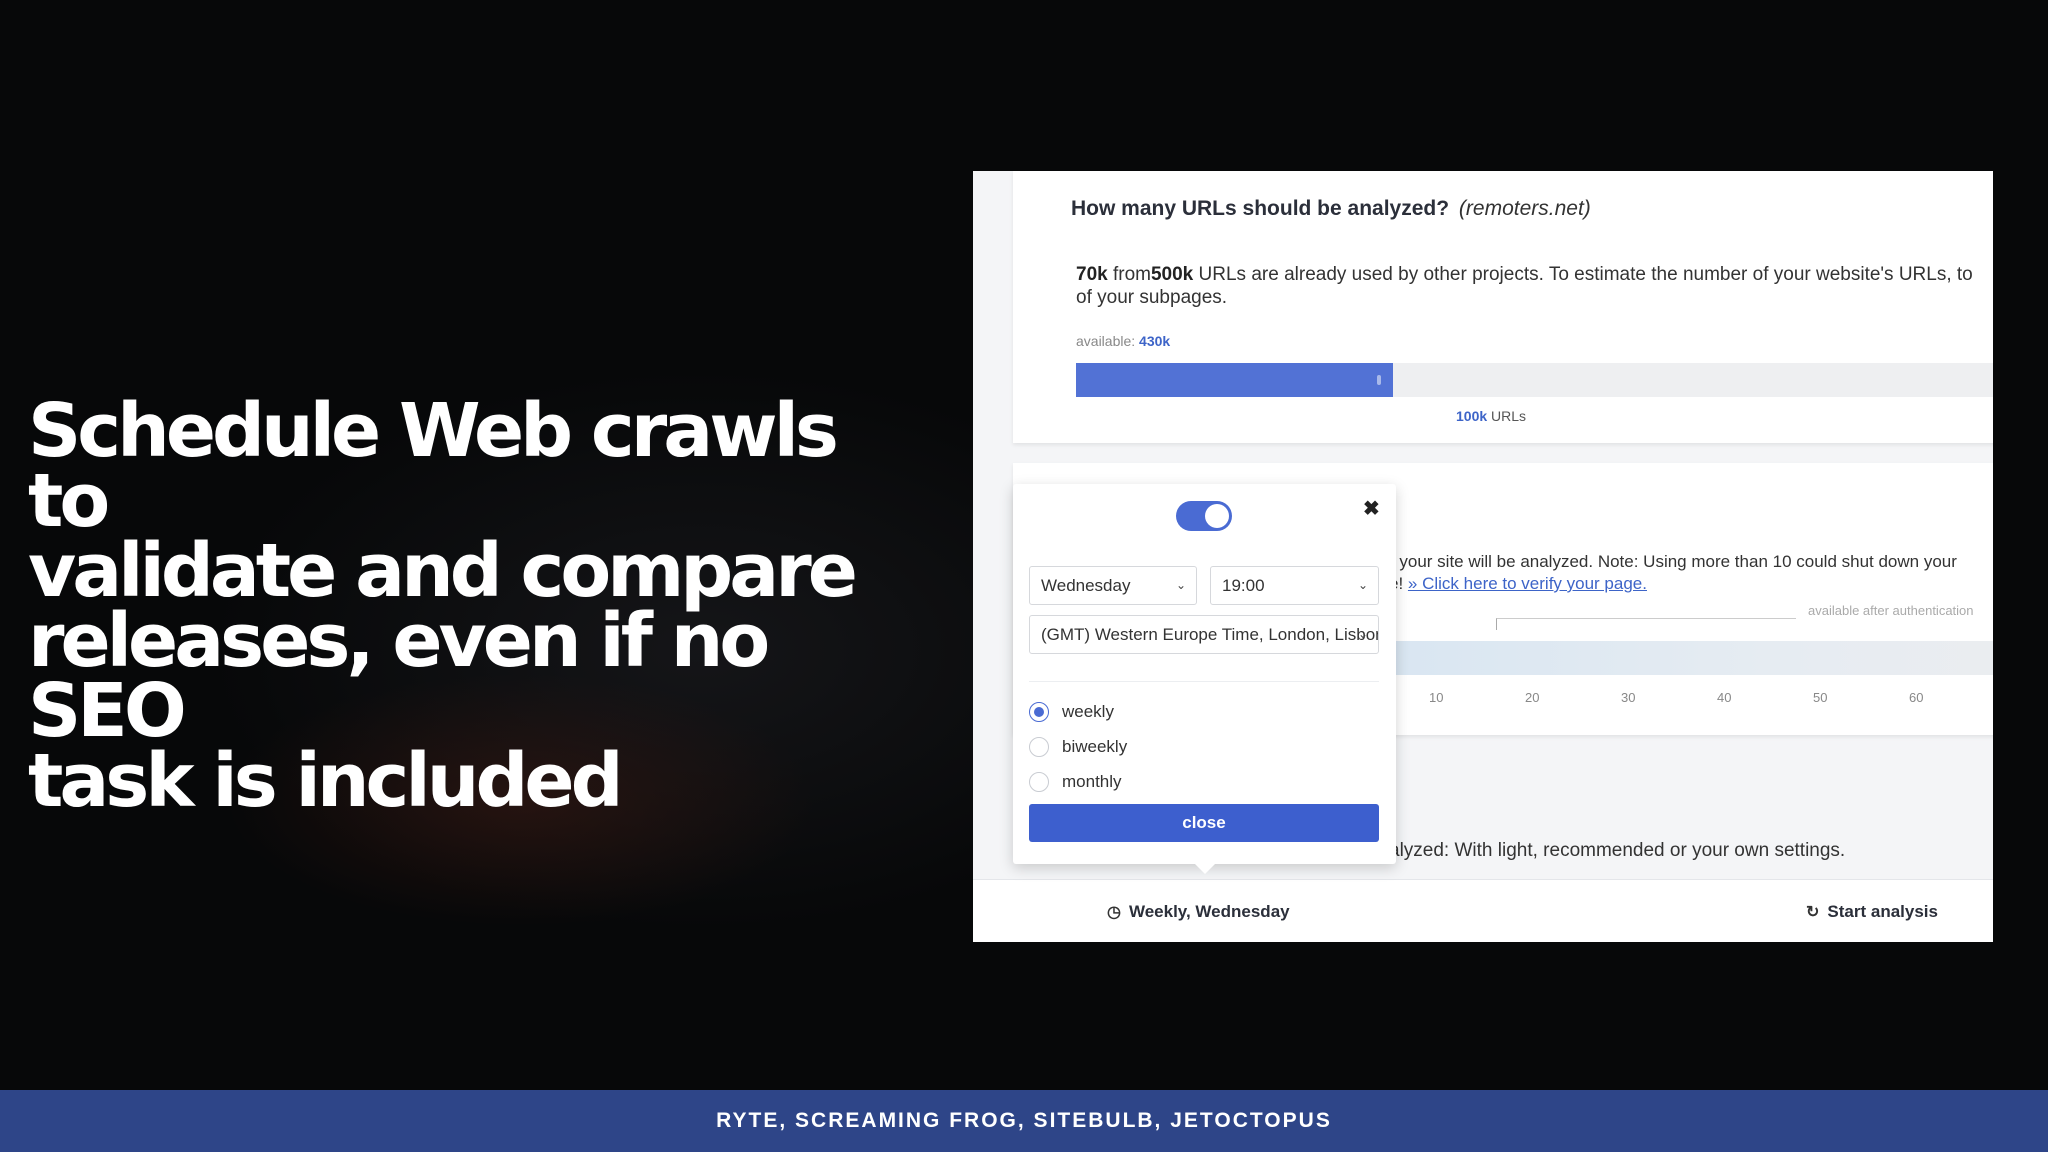  Describe the element at coordinates (1092, 274) in the screenshot. I see `used-amount: 70k` at that location.